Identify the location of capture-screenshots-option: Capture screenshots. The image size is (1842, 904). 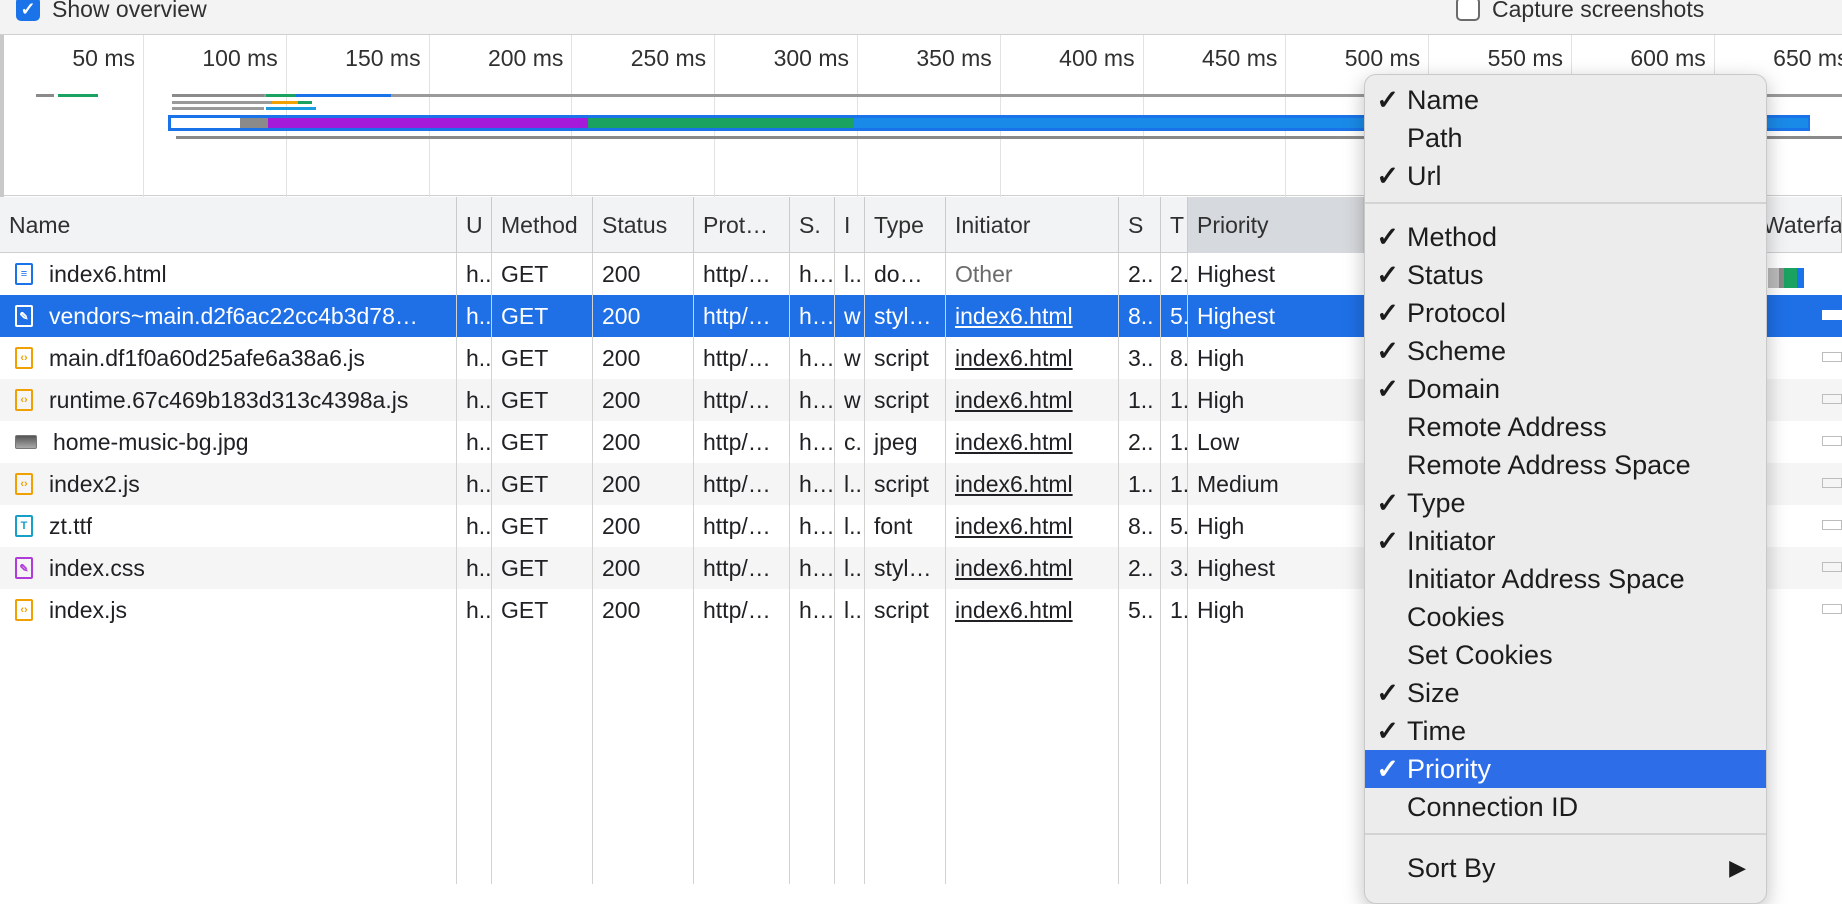
(1580, 12).